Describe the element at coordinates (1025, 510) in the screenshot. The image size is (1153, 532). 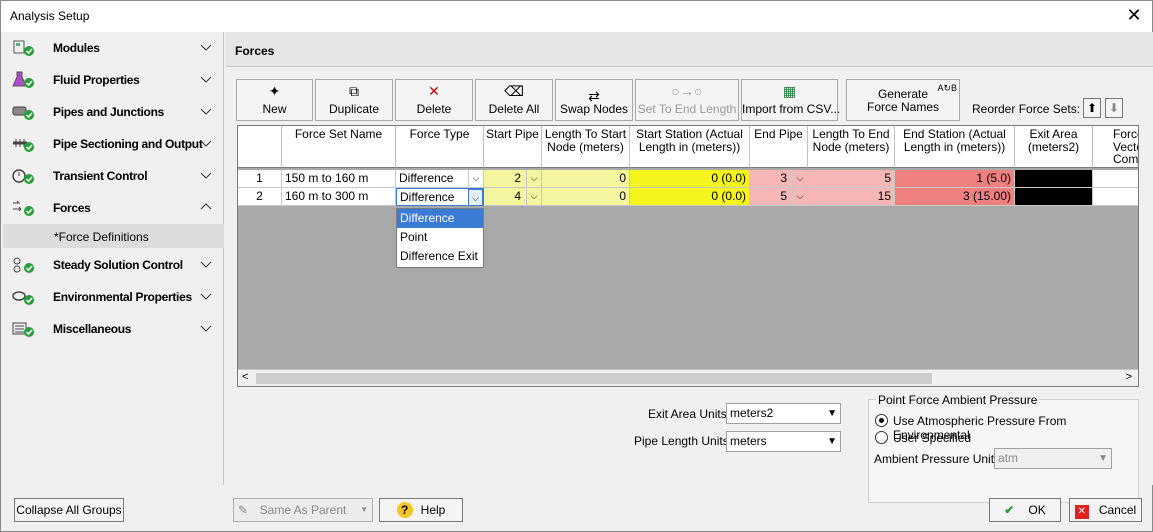
I see `ok-button: ✔ OK` at that location.